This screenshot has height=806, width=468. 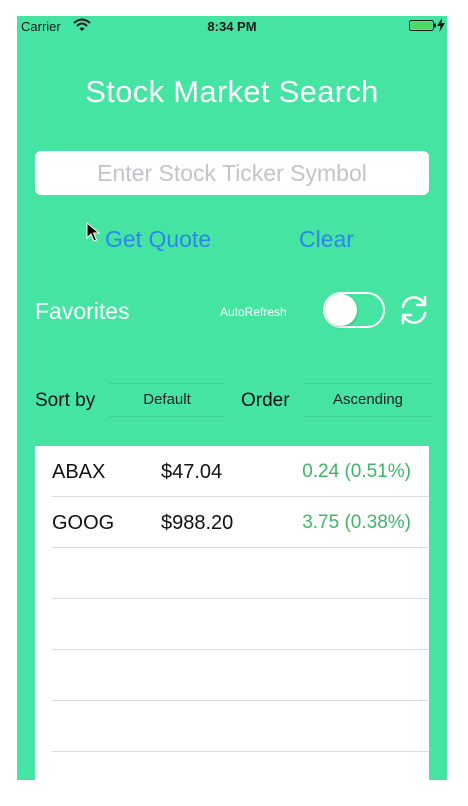 I want to click on autorefresh-label: AutoRefresh, so click(x=253, y=312).